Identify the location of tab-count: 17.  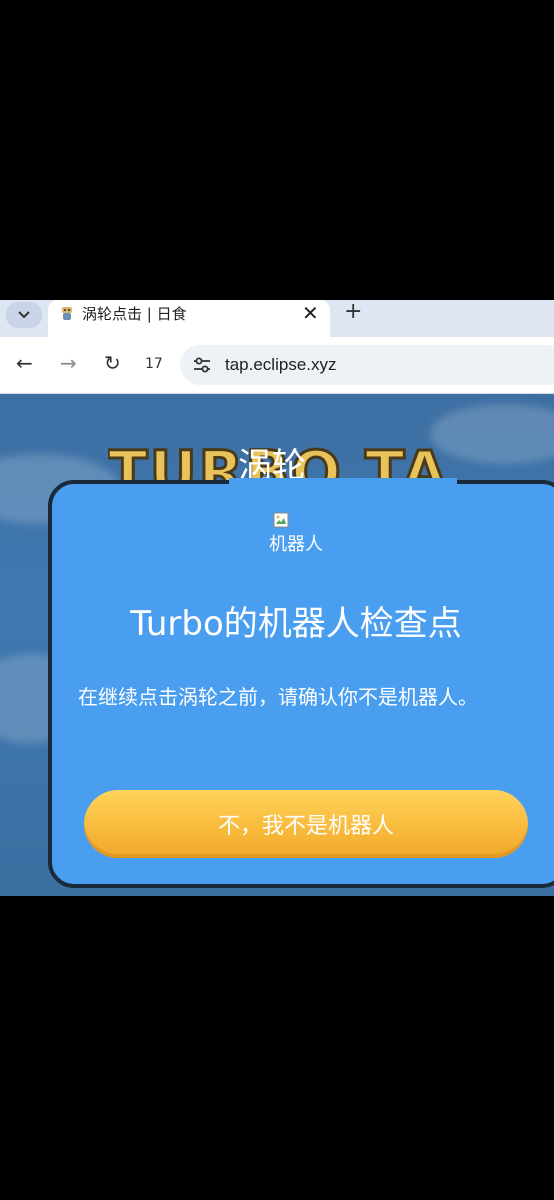
(154, 364).